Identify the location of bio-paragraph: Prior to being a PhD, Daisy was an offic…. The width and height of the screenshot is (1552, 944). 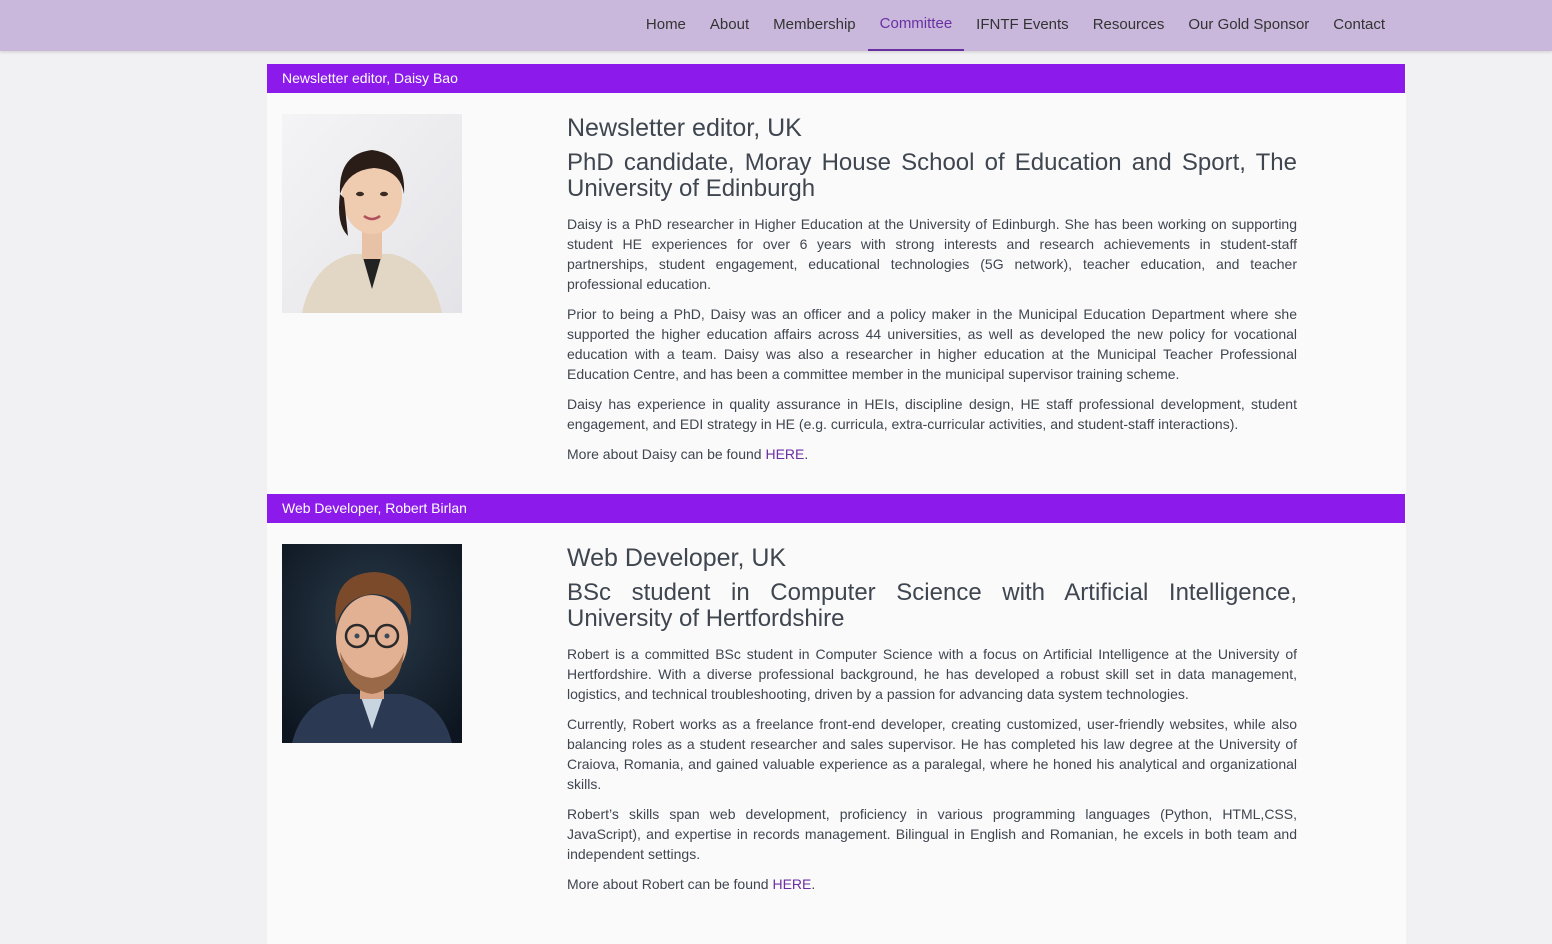
(932, 344).